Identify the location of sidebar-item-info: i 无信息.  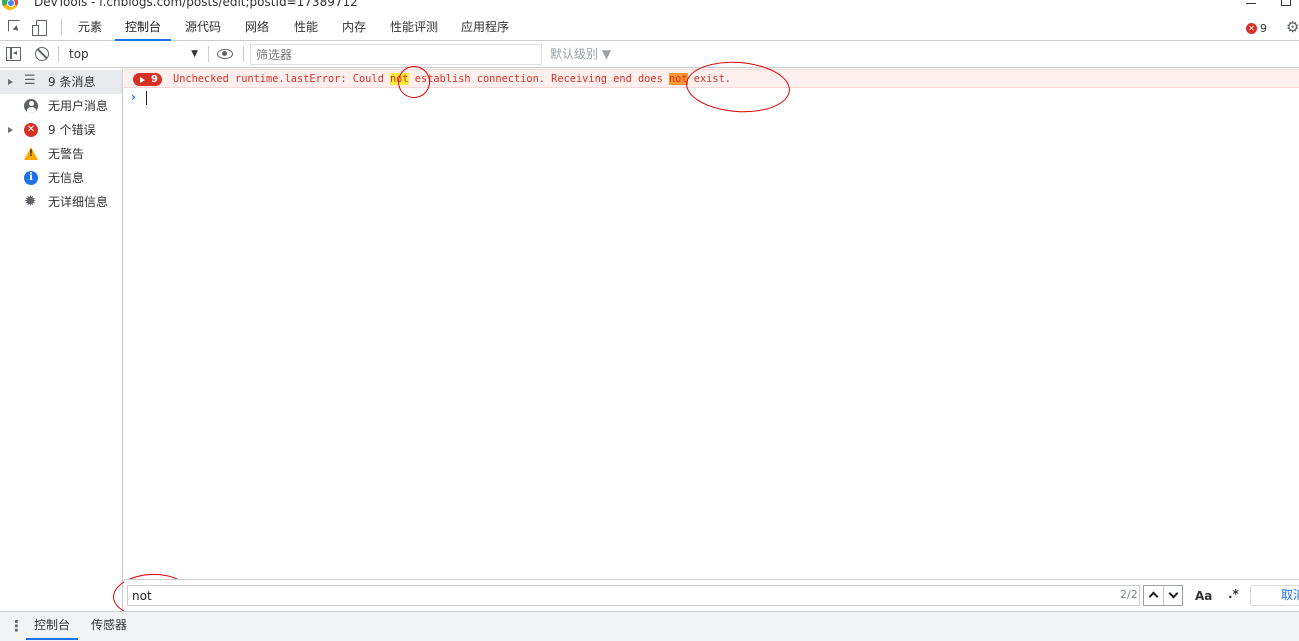
(61, 178).